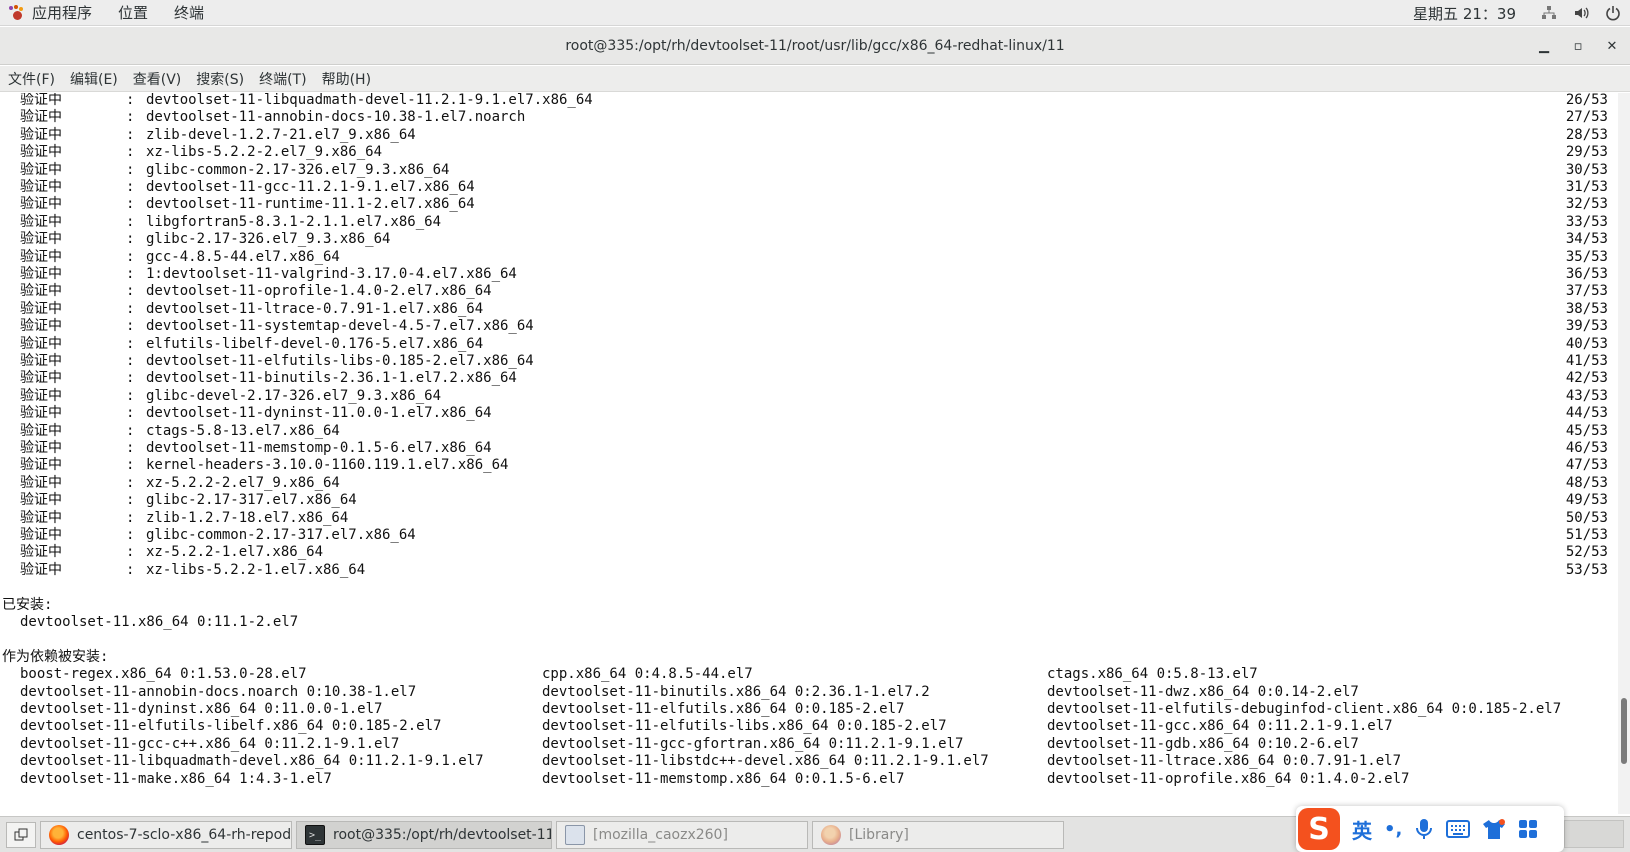  Describe the element at coordinates (315, 343) in the screenshot. I see `package-name: elfutils-libelf-devel-0.176-5.el7.x86_64` at that location.